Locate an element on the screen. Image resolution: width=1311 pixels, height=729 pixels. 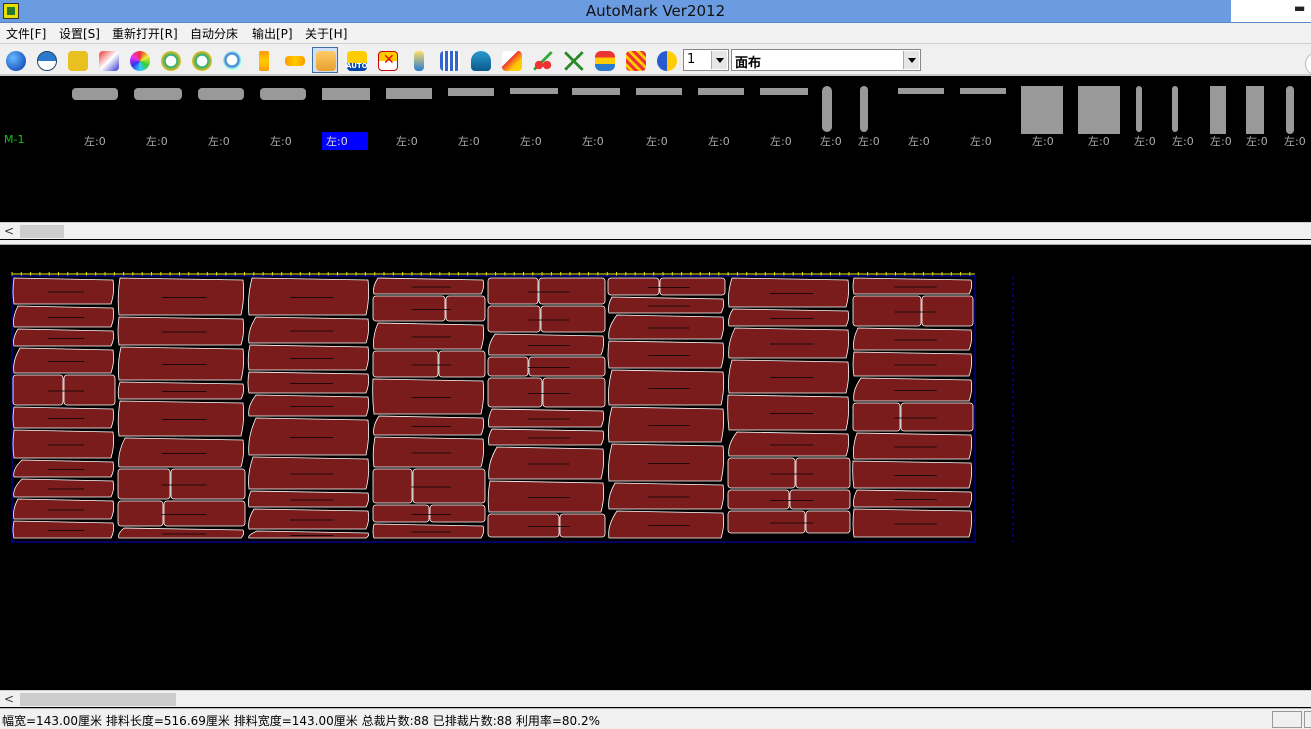
auto-icon: AUTO is located at coordinates (356, 60).